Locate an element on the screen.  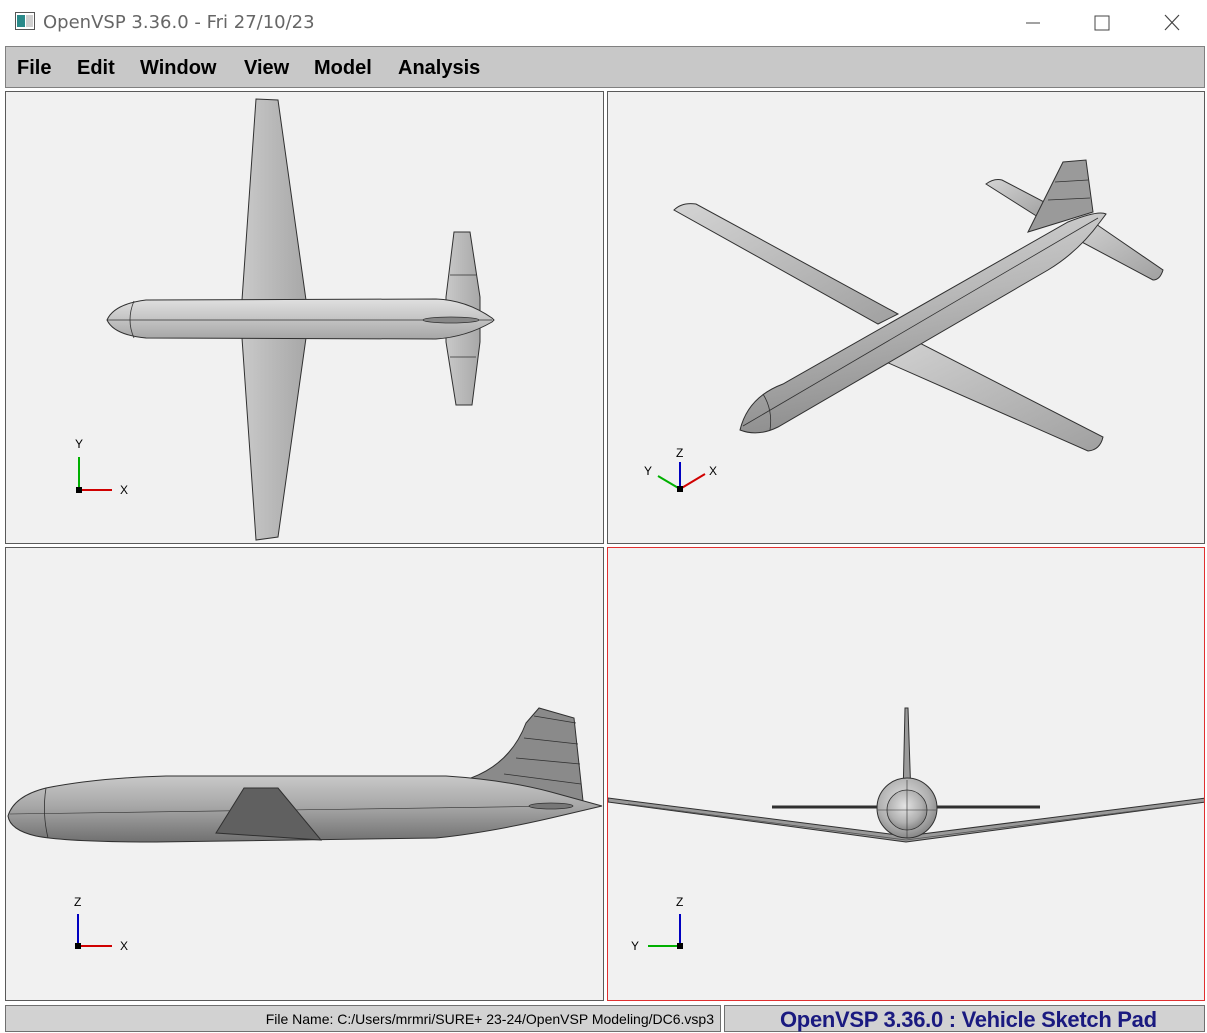
openvsp-banner: OpenVSP 3.36.0 : Vehicle Sketch Pad is located at coordinates (968, 1019).